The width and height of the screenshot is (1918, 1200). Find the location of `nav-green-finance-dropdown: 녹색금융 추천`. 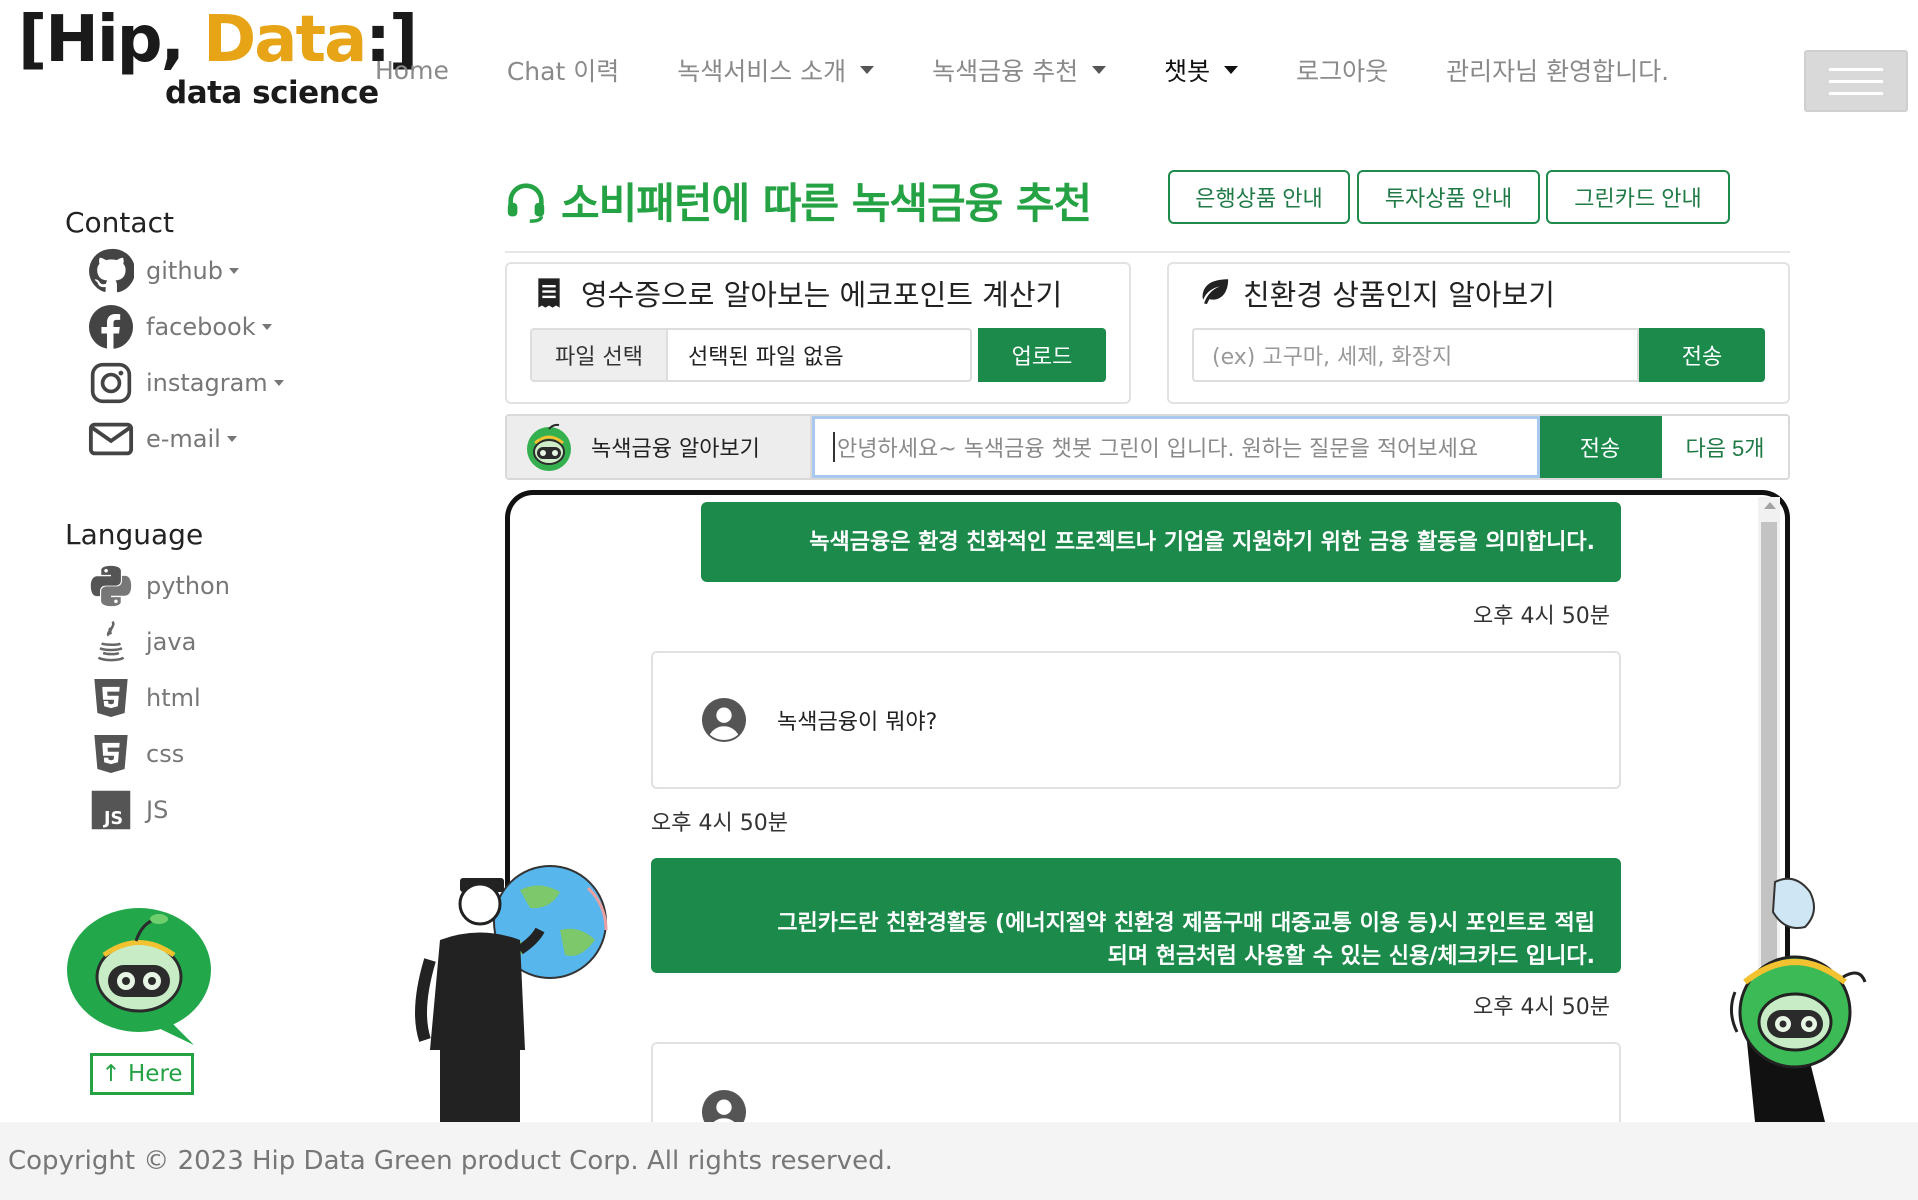

nav-green-finance-dropdown: 녹색금융 추천 is located at coordinates (1019, 70).